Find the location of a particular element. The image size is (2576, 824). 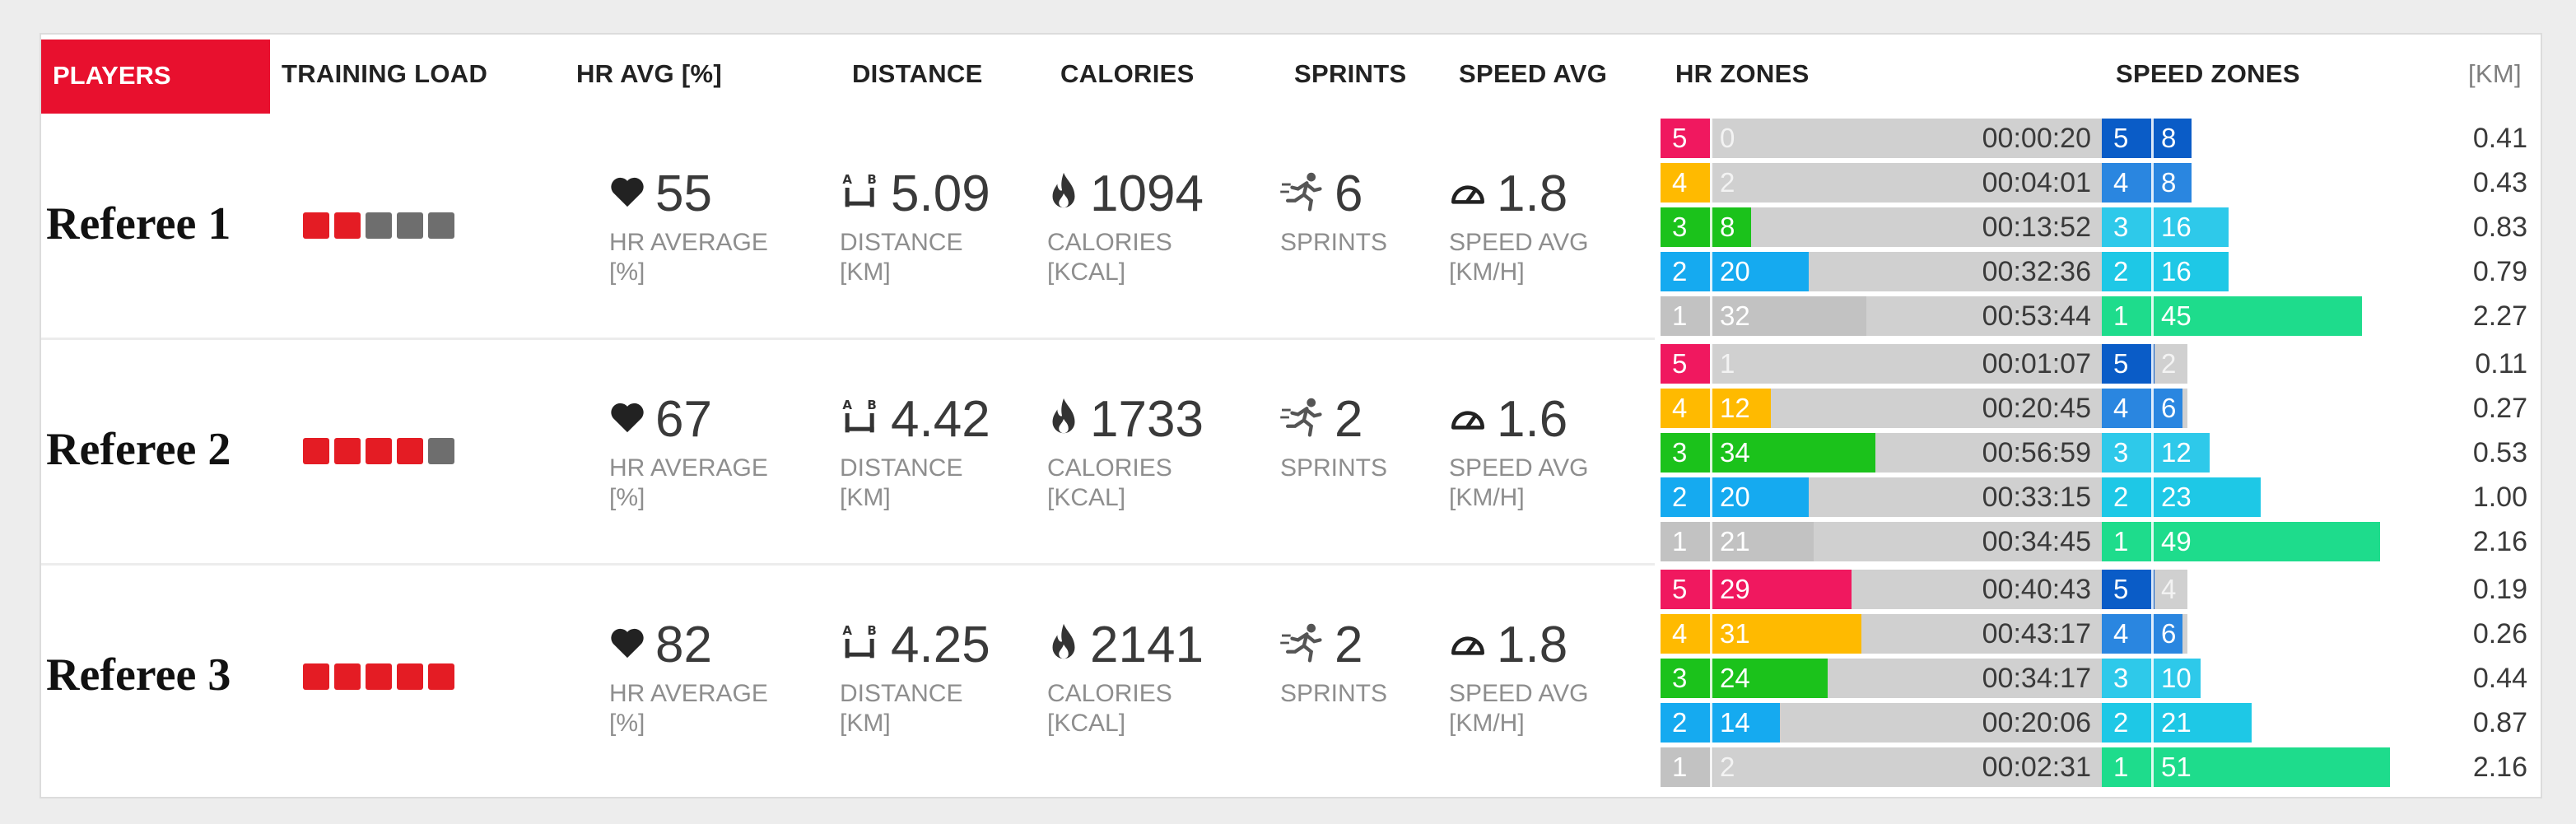

metric-value: 1.8 is located at coordinates (1532, 645).